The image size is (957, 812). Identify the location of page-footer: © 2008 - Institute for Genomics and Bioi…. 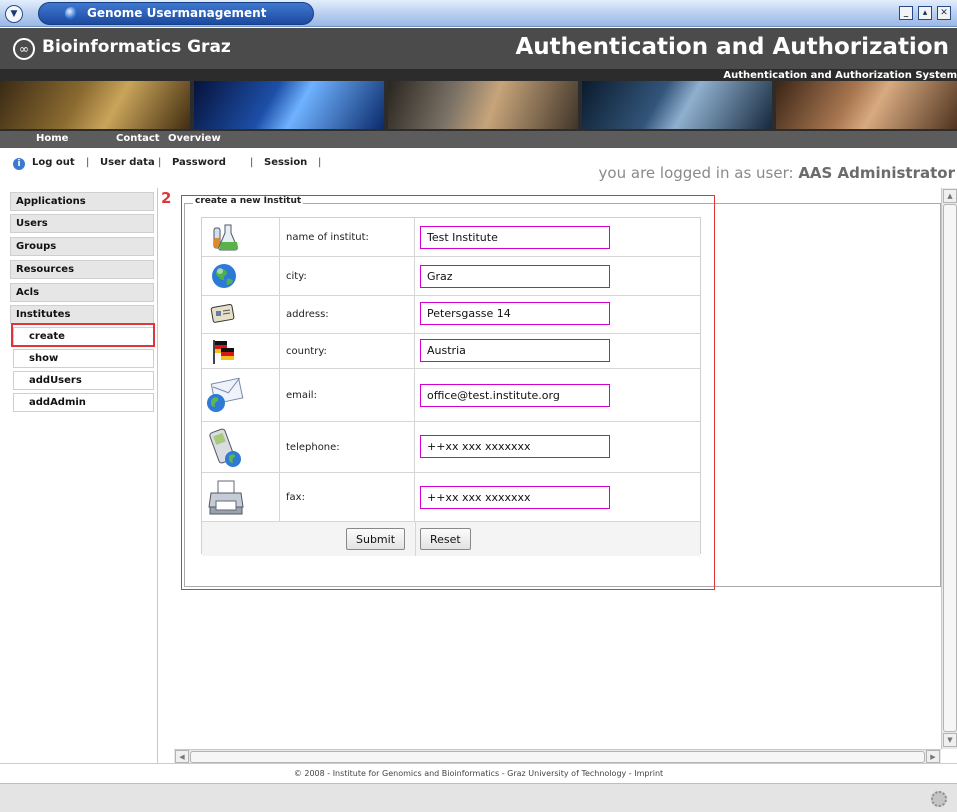
(478, 773).